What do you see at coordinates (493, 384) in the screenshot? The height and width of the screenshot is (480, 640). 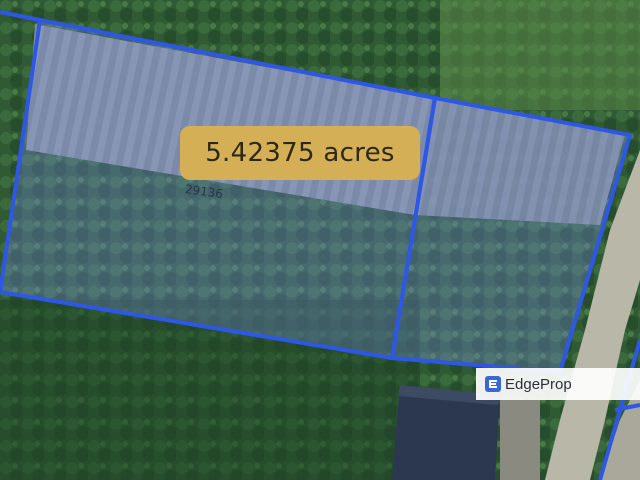 I see `edgeprop-logo-icon` at bounding box center [493, 384].